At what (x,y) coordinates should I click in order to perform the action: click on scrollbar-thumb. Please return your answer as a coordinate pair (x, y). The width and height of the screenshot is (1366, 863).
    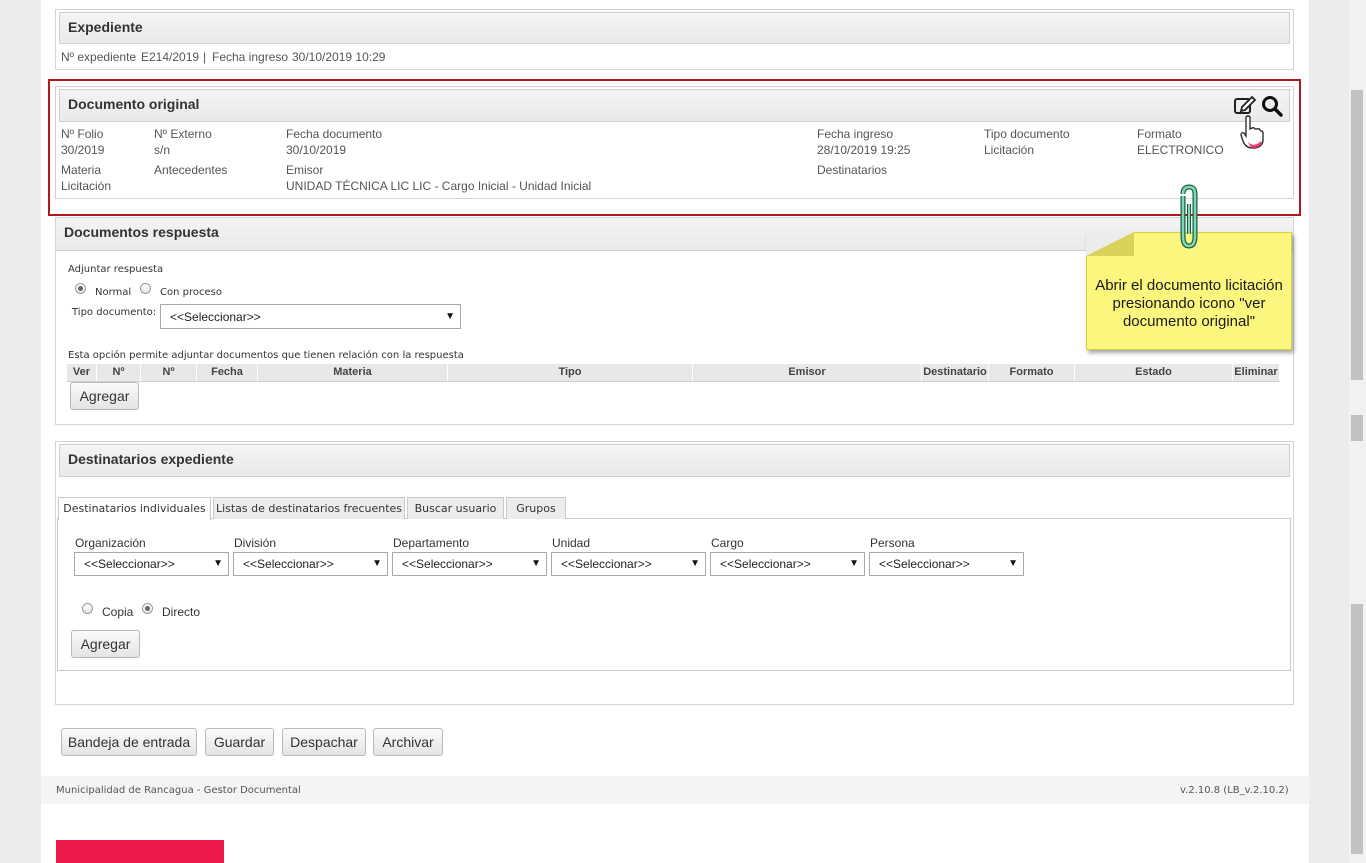
    Looking at the image, I should click on (1357, 235).